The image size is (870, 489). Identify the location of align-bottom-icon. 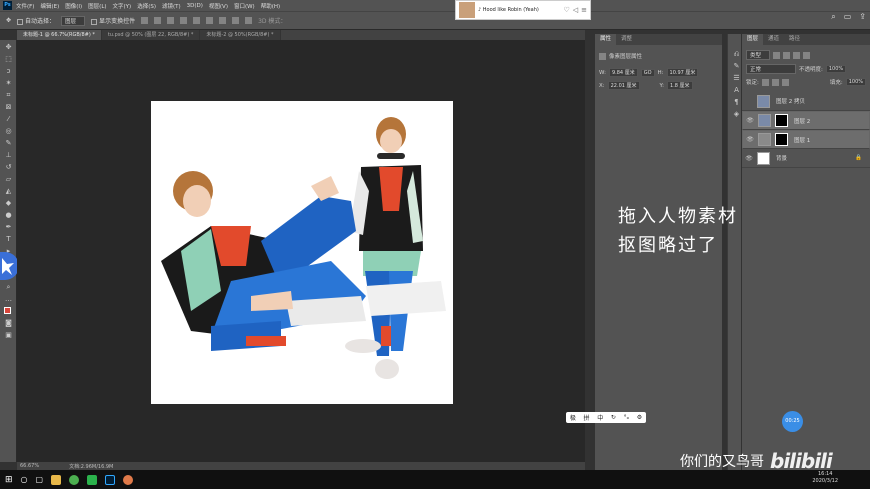
(210, 20).